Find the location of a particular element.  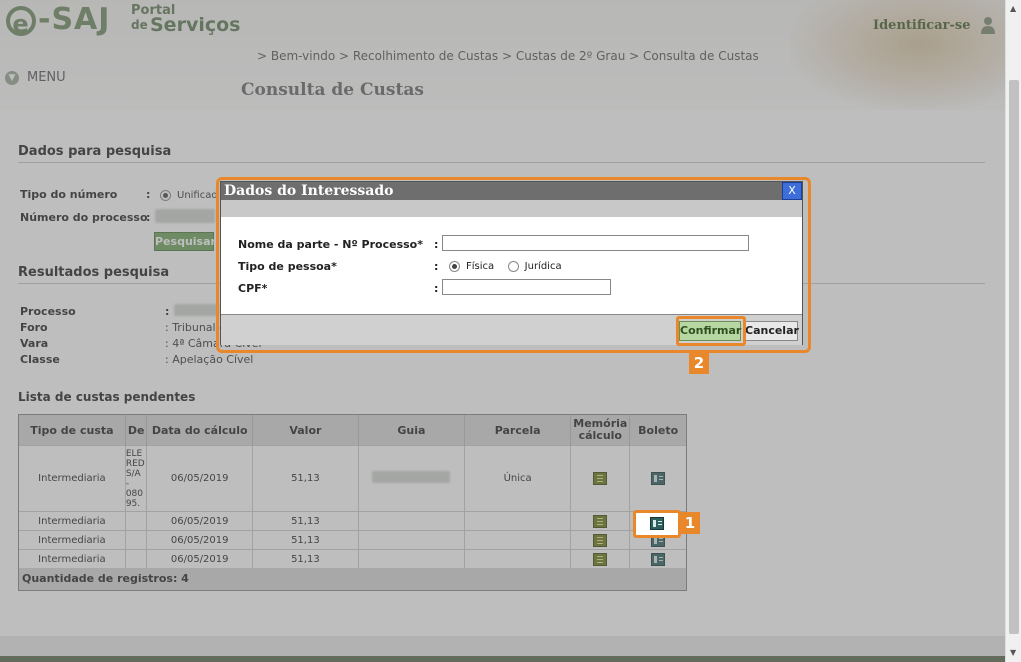

radio-juridica-label: Jurídica is located at coordinates (543, 266).